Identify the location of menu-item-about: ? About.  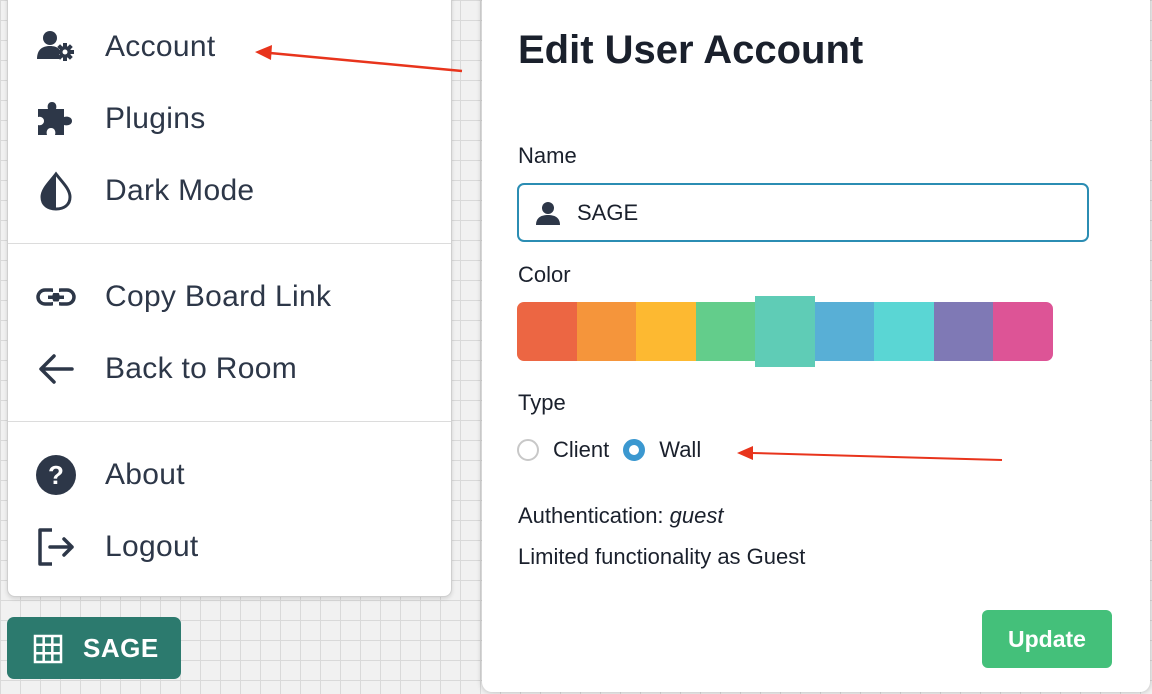
(229, 475).